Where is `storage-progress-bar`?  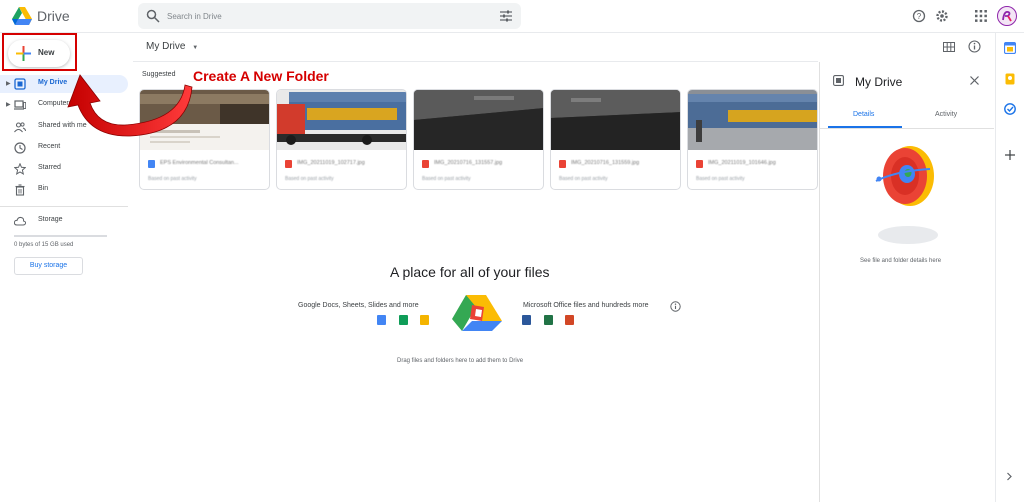 storage-progress-bar is located at coordinates (60, 236).